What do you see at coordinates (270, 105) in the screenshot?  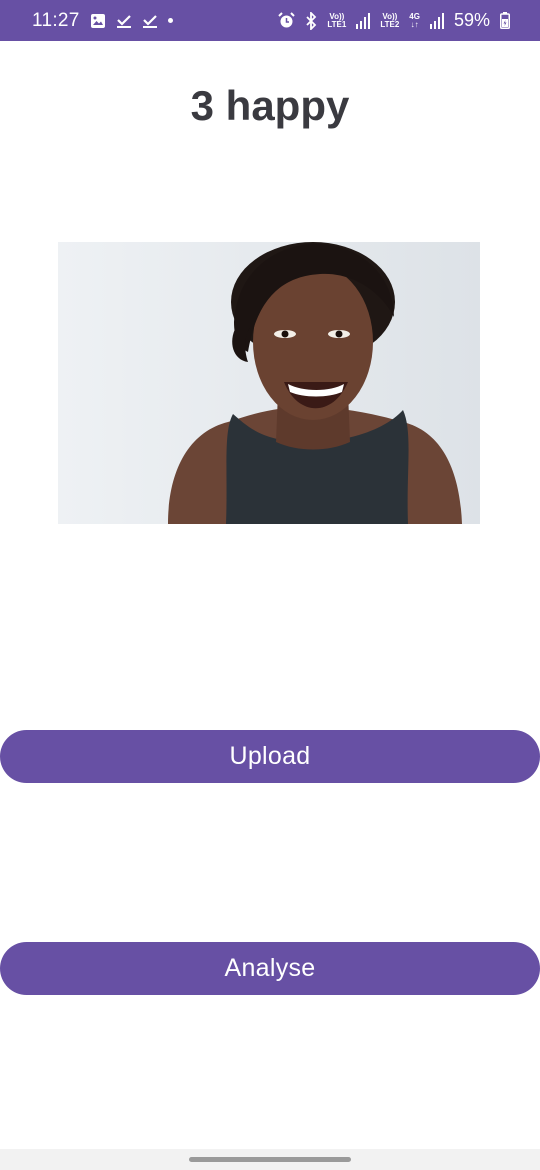 I see `page-title: 3 happy` at bounding box center [270, 105].